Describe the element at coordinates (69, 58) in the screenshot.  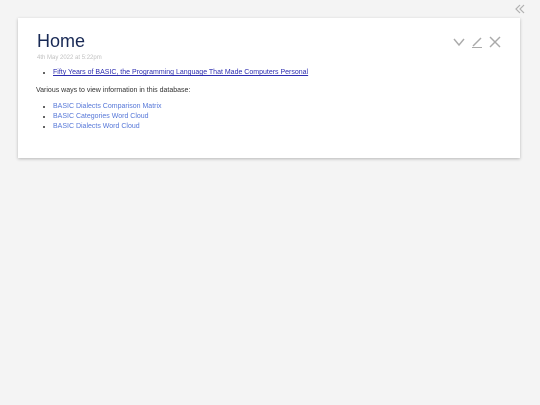
I see `tiddler-subtitle: 4th May 2022 at 5:22pm` at that location.